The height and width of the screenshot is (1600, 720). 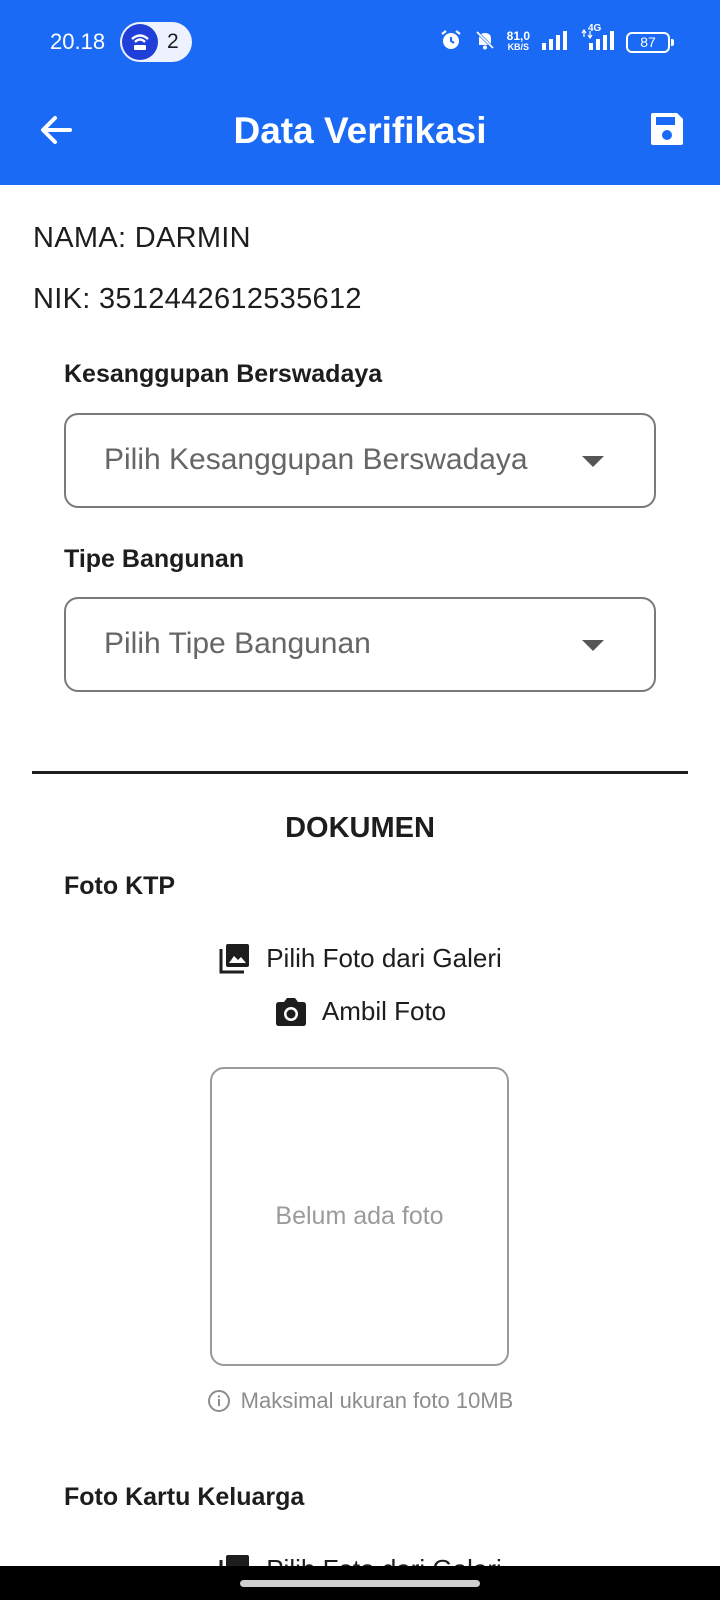 I want to click on system-nav-bar, so click(x=360, y=1583).